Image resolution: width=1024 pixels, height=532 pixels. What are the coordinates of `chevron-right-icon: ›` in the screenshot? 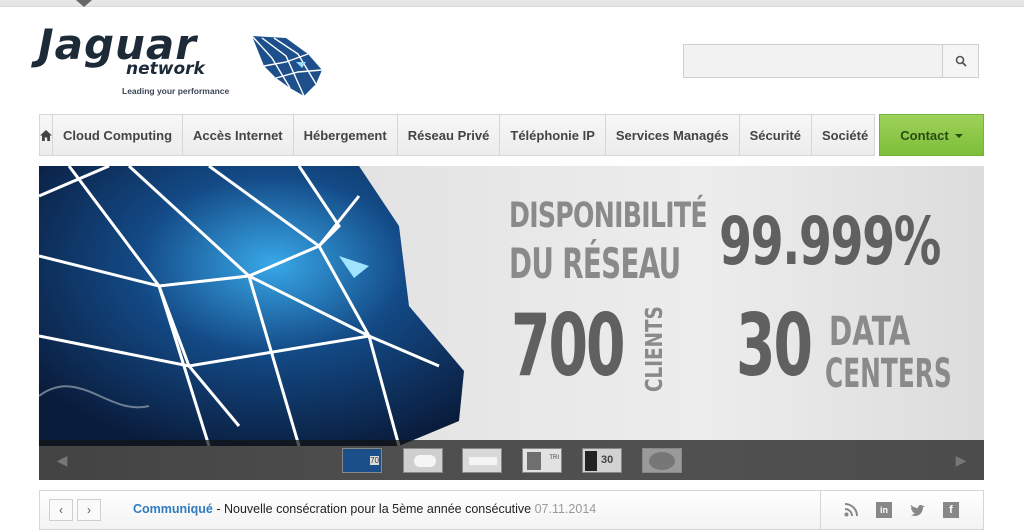 It's located at (89, 510).